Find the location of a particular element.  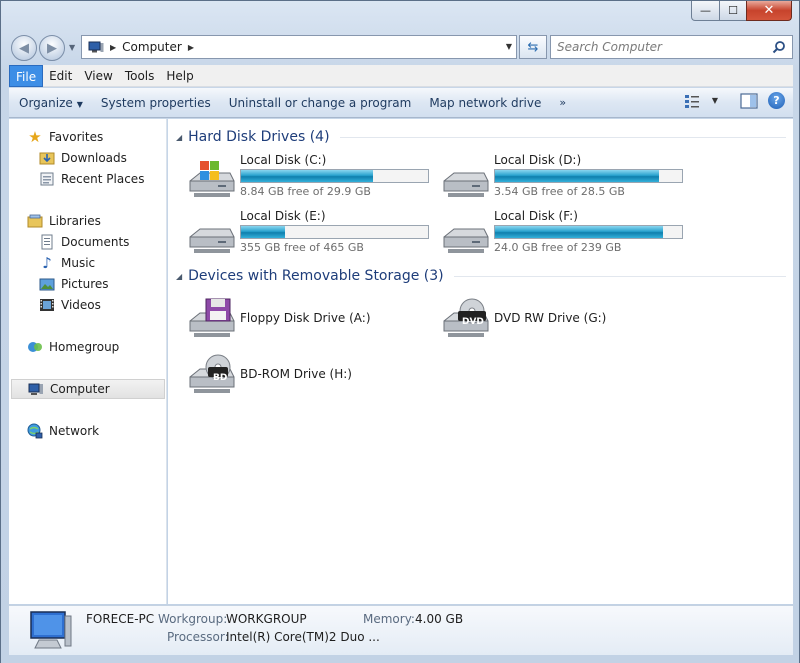

nav-libraries: Libraries is located at coordinates (87, 221).